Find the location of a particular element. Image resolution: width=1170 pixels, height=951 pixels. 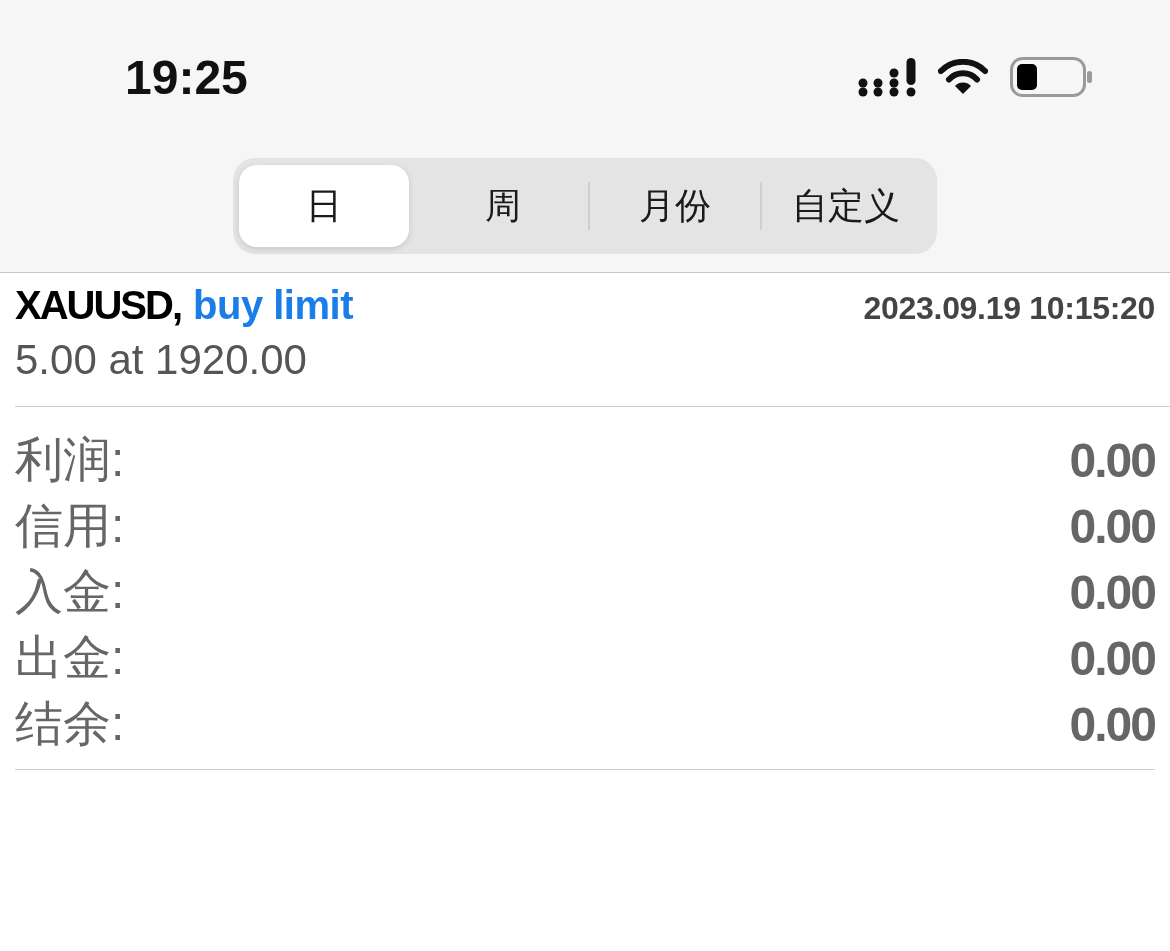

summary-label: 入金: is located at coordinates (70, 592).